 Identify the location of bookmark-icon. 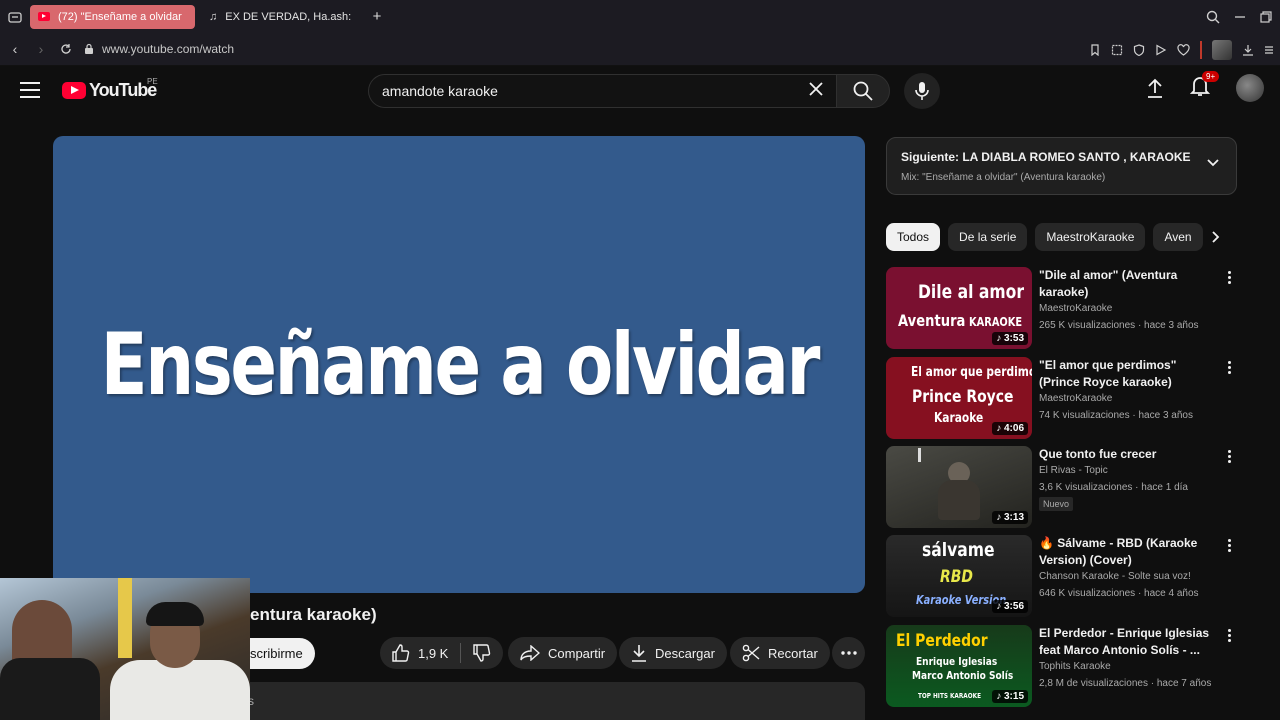
(1095, 49).